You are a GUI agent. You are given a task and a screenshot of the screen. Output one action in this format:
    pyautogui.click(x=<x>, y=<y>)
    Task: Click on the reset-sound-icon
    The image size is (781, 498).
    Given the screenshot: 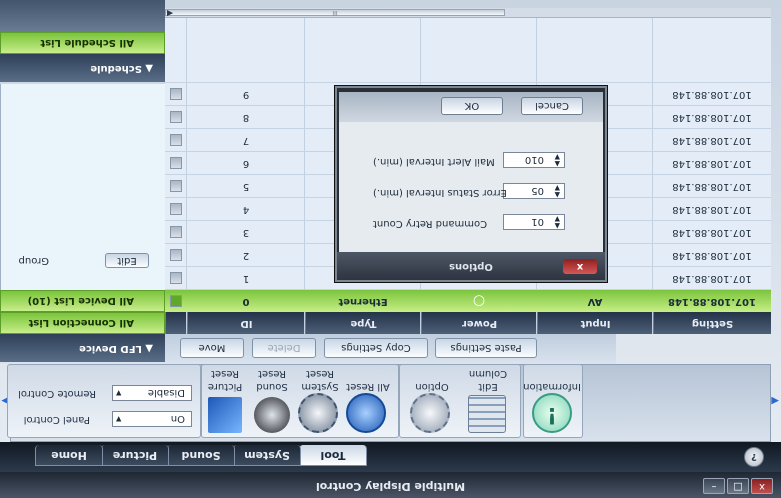 What is the action you would take?
    pyautogui.click(x=272, y=415)
    